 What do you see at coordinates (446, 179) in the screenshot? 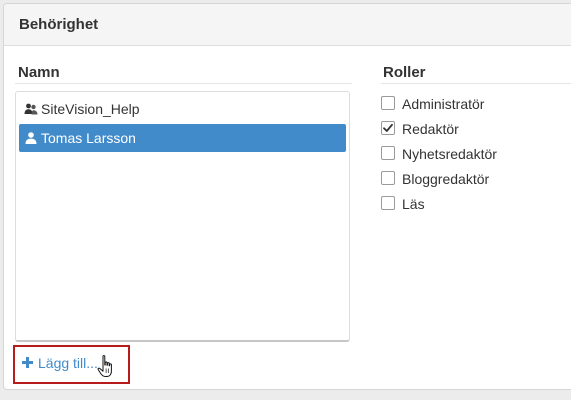
I see `role-label: Bloggredaktör` at bounding box center [446, 179].